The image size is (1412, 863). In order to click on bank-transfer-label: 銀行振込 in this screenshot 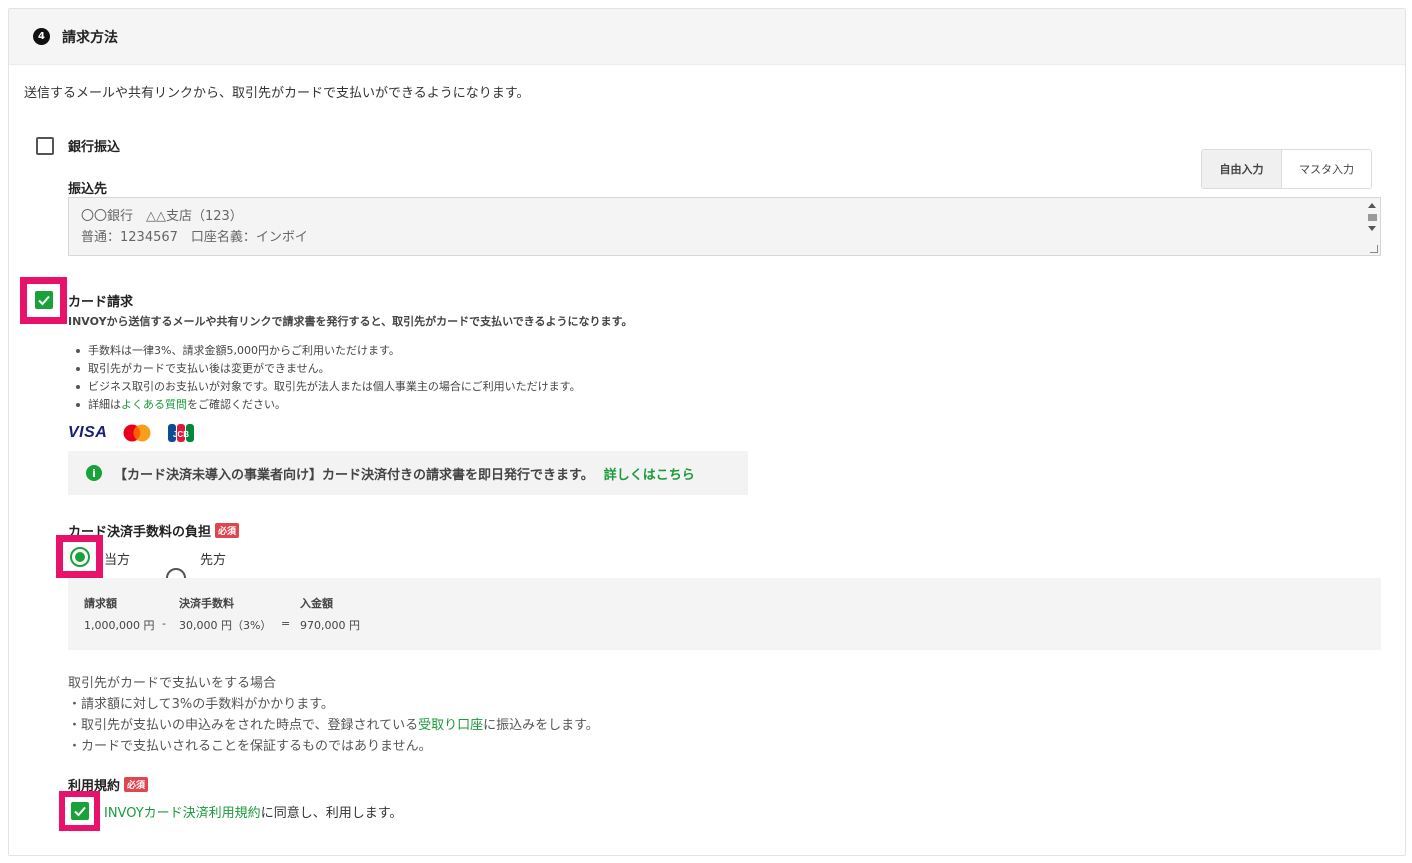, I will do `click(94, 147)`.